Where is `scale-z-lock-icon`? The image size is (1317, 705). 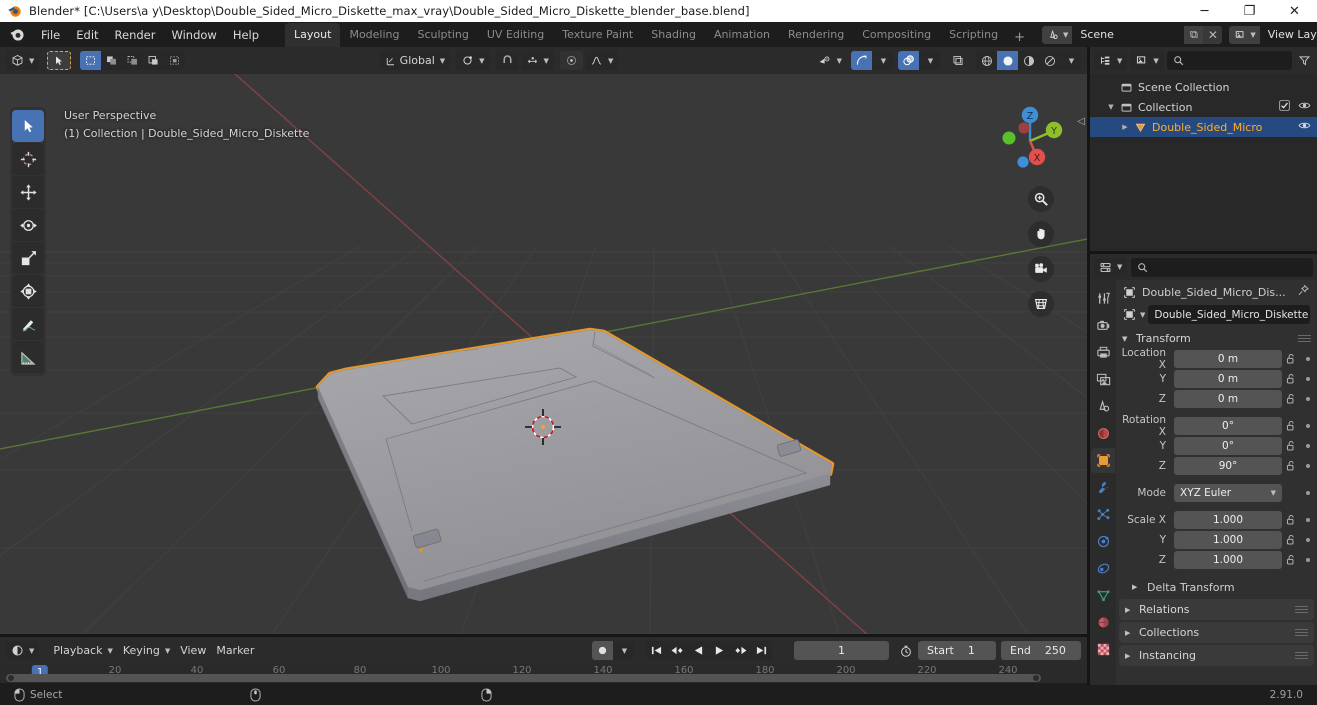
scale-z-lock-icon is located at coordinates (1291, 560).